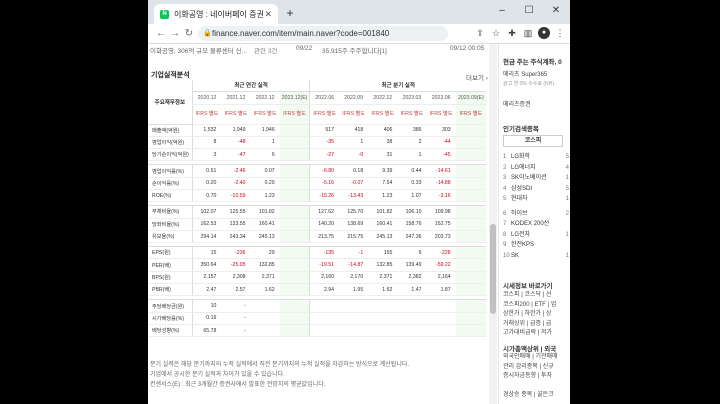 This screenshot has width=720, height=404. I want to click on table-cell: 2,164, so click(441, 278).